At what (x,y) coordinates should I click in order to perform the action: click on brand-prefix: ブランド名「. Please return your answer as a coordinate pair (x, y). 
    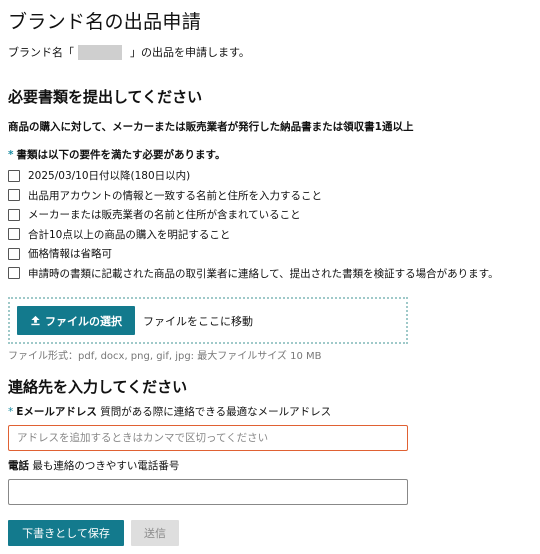
    Looking at the image, I should click on (41, 52).